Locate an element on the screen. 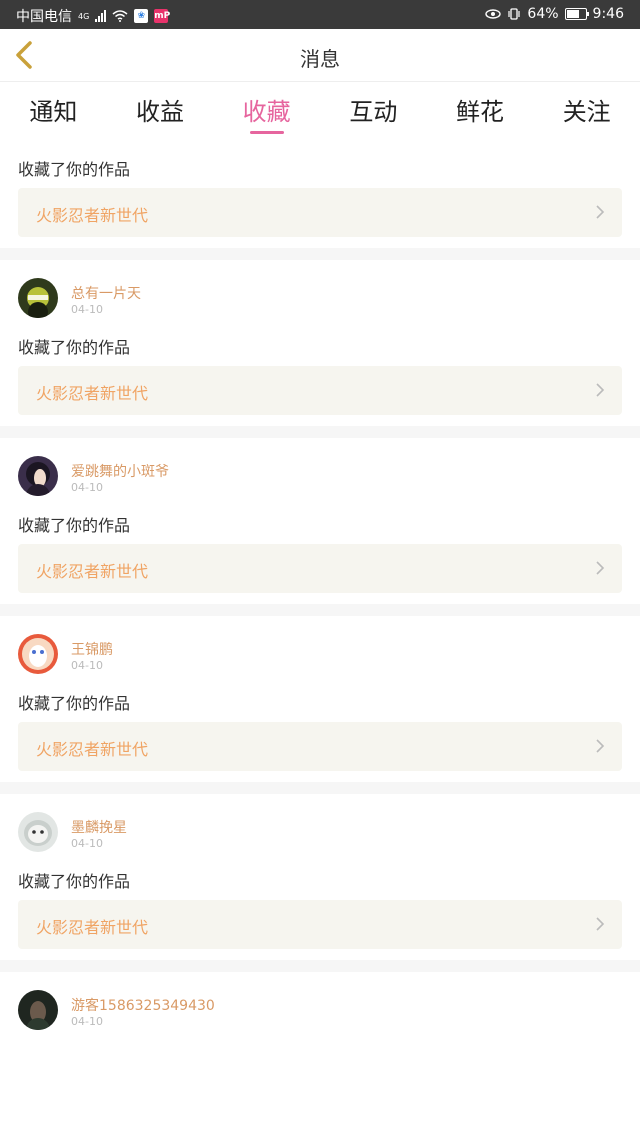 Image resolution: width=640 pixels, height=1138 pixels. status-bar: 中国电信 4G ❀ mP 64% 9:46 is located at coordinates (320, 14).